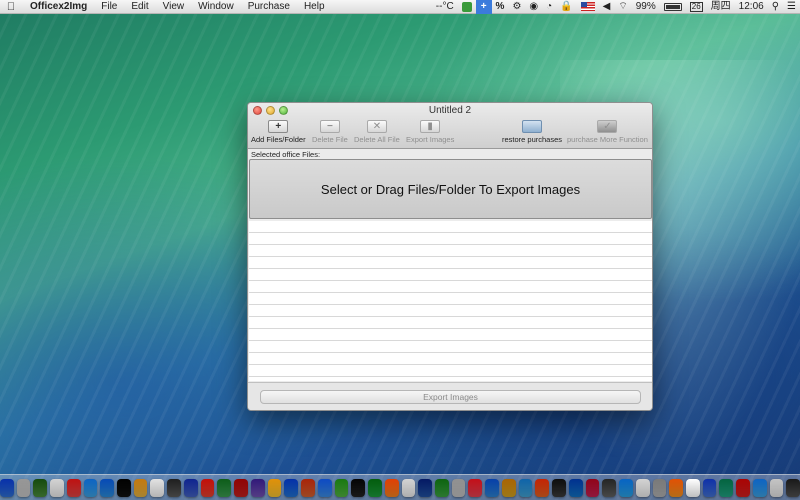 Image resolution: width=800 pixels, height=500 pixels. I want to click on window-title: Untitled 2, so click(450, 110).